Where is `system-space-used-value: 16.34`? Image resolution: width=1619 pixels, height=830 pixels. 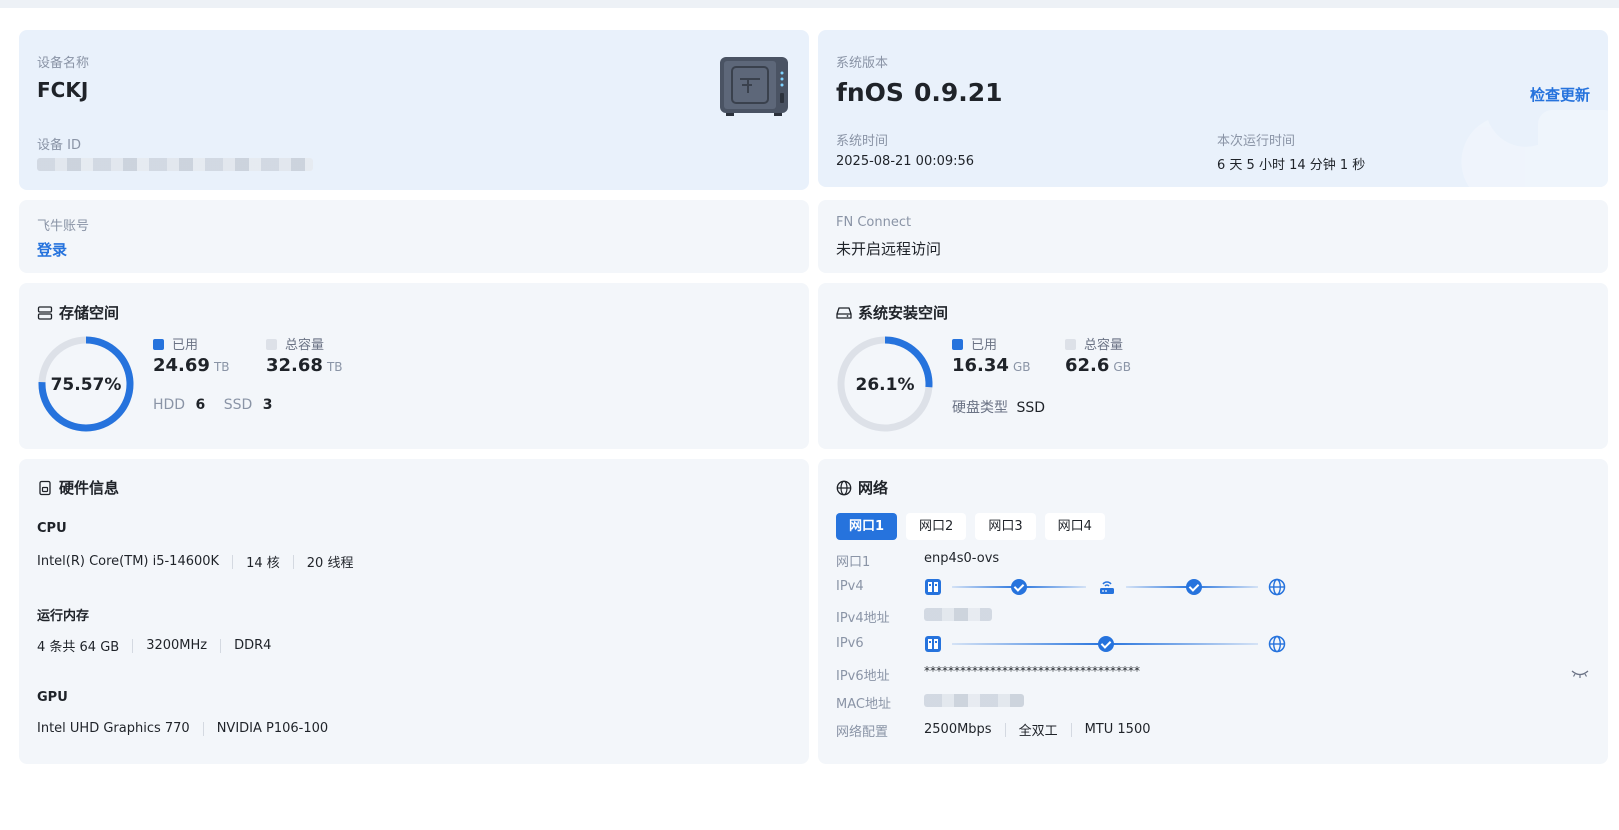 system-space-used-value: 16.34 is located at coordinates (980, 365).